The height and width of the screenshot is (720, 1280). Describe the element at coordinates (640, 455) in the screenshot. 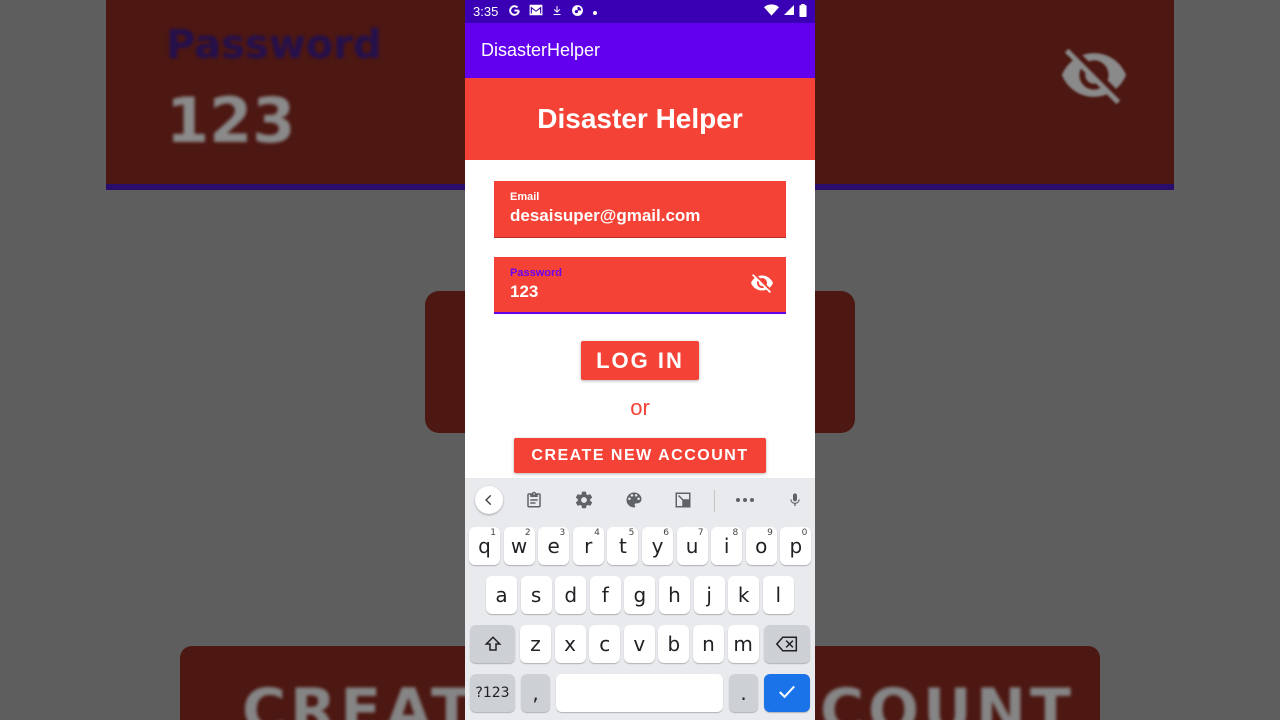

I see `create-account-button: CREATE NEW ACCOUNT` at that location.